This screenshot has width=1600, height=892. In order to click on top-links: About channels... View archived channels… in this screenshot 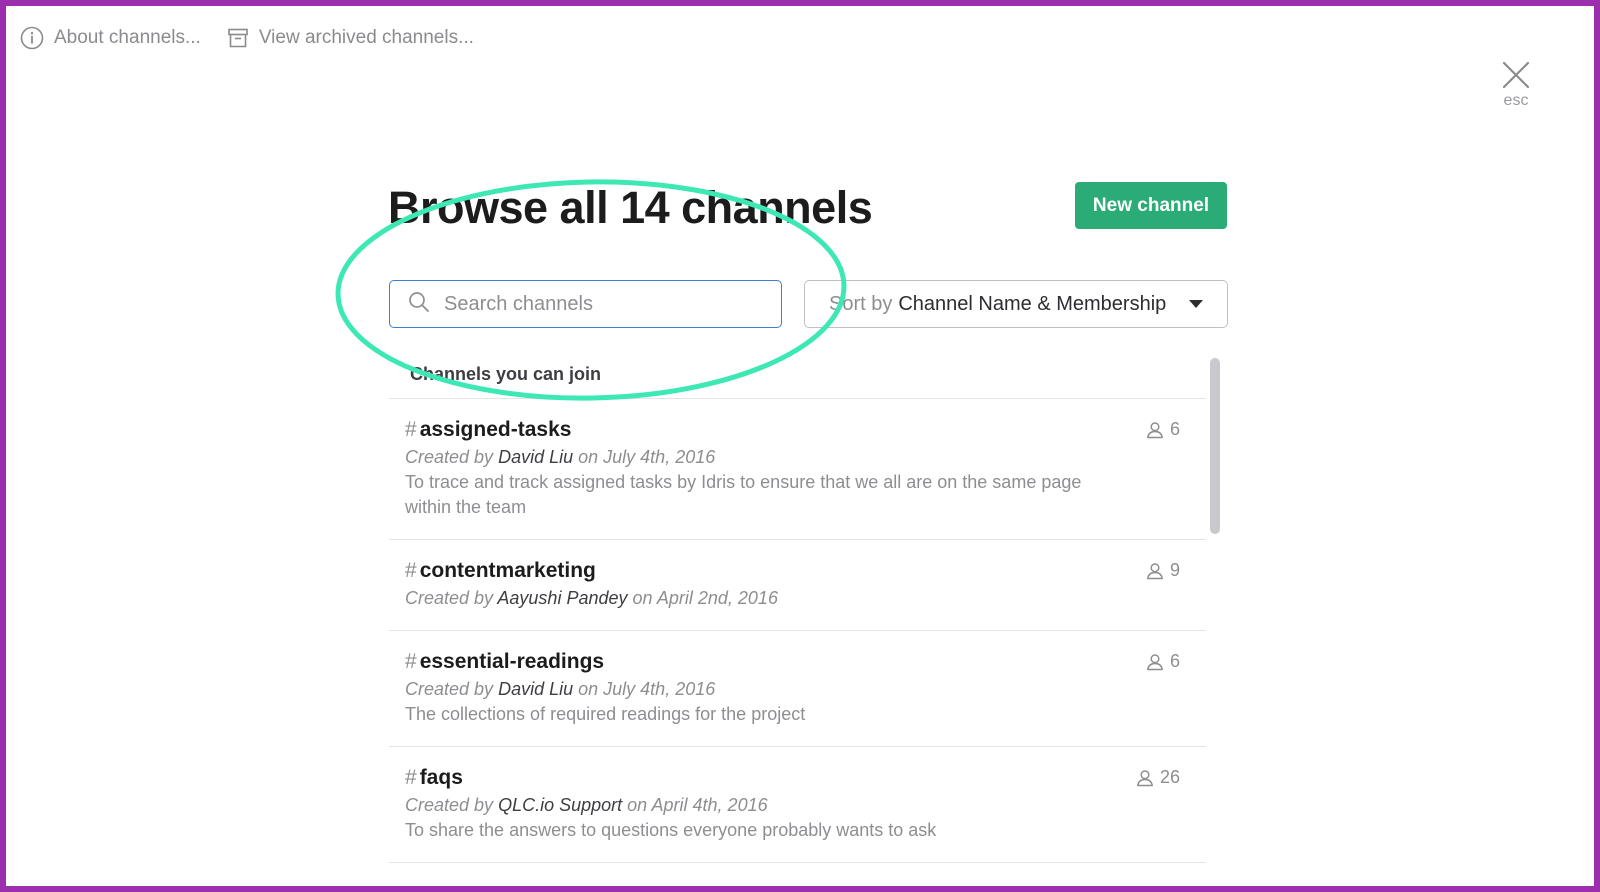, I will do `click(247, 38)`.